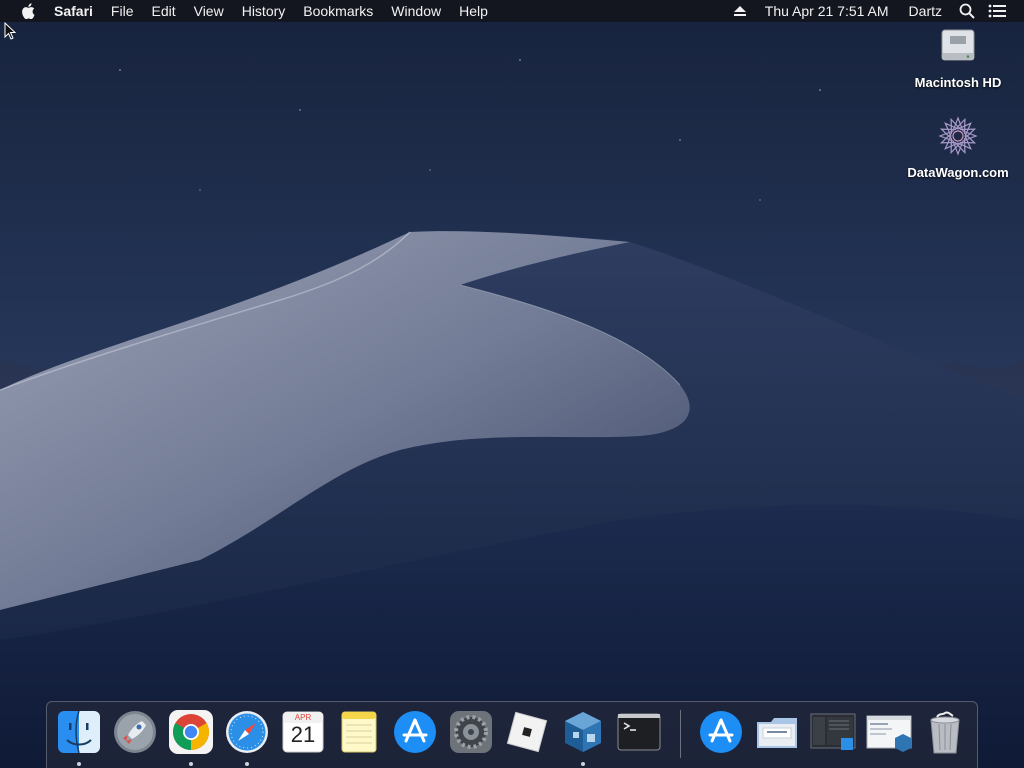 The image size is (1024, 768). Describe the element at coordinates (997, 11) in the screenshot. I see `notification-center-icon` at that location.